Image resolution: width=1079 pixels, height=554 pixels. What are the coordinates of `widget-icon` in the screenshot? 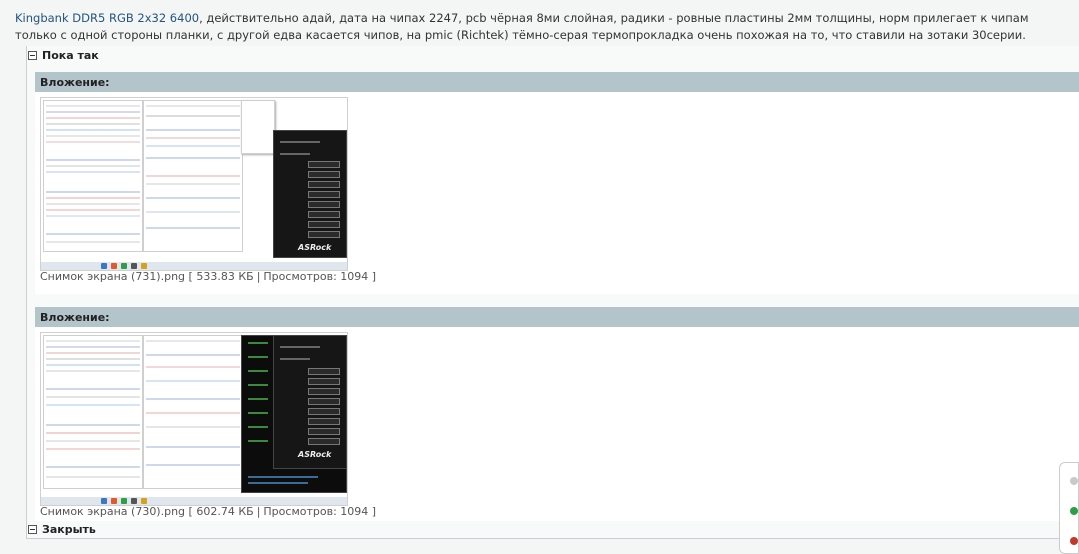 It's located at (1074, 481).